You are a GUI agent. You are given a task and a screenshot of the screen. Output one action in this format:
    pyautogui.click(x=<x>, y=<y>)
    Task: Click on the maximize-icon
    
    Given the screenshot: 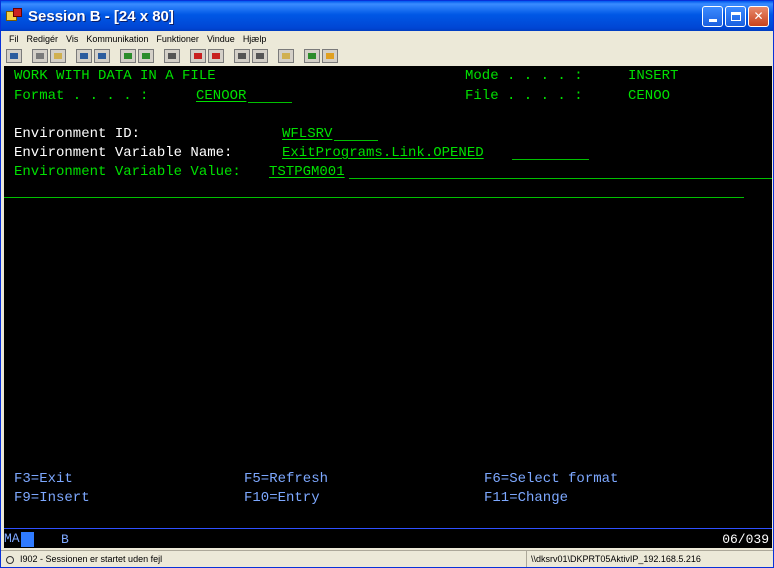 What is the action you would take?
    pyautogui.click(x=735, y=16)
    